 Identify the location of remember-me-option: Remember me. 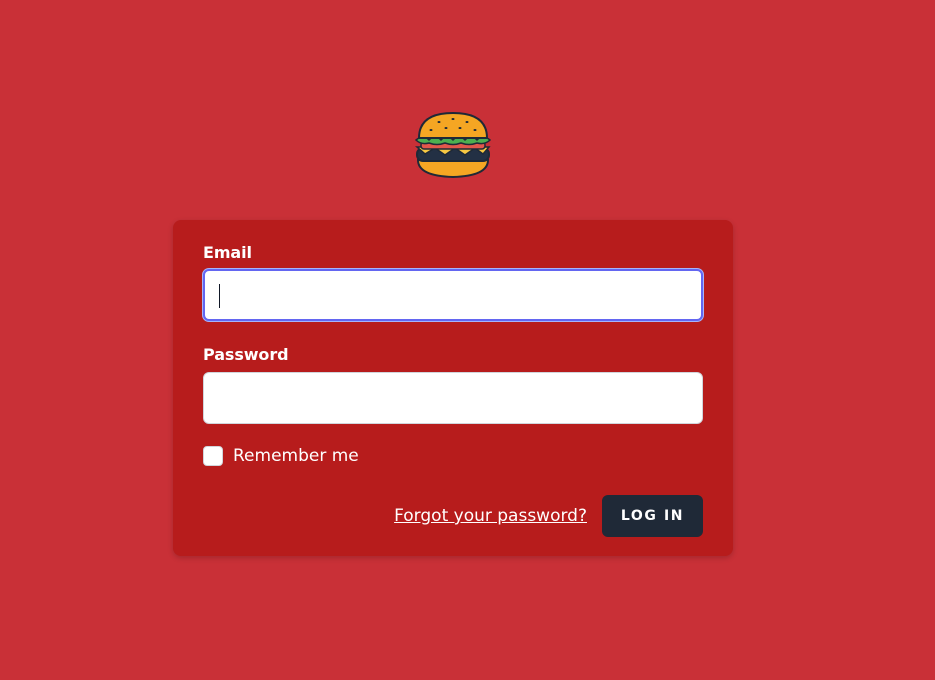
(281, 456).